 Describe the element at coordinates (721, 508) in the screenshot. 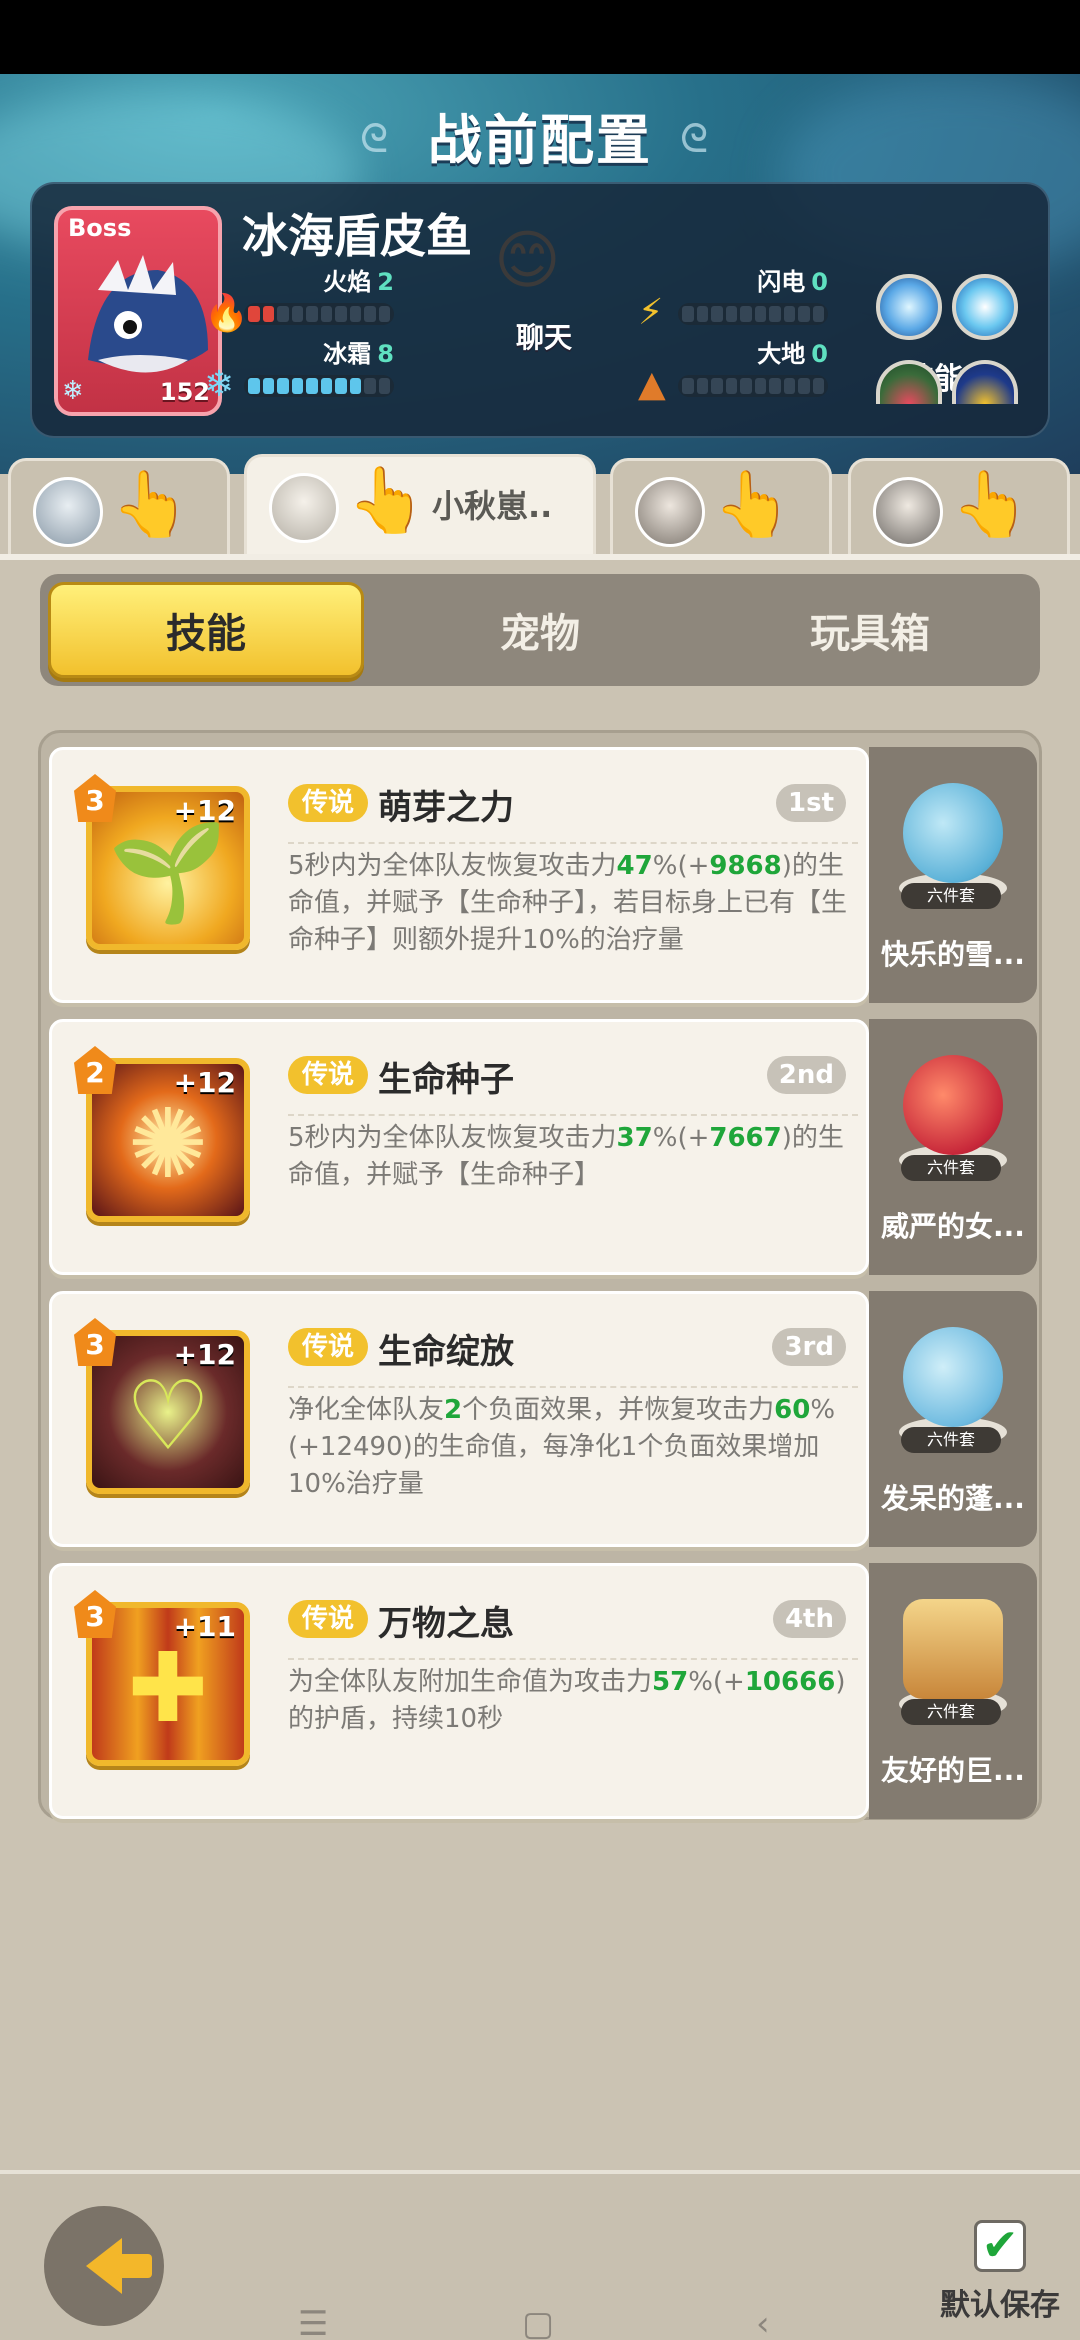

I see `player-tab-3: 👆` at that location.